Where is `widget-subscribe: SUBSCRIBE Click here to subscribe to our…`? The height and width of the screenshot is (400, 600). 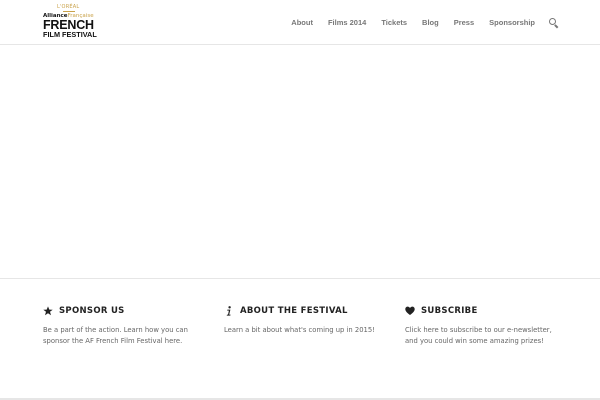
widget-subscribe: SUBSCRIBE Click here to subscribe to our… is located at coordinates (485, 326).